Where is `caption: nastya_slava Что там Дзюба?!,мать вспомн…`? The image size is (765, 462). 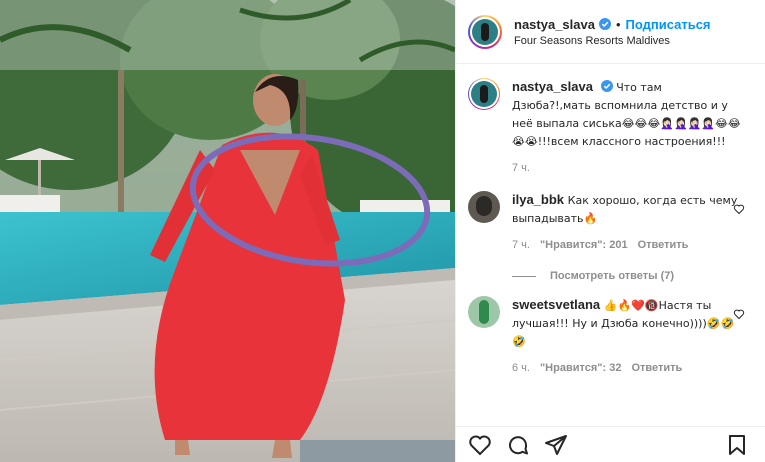
caption: nastya_slava Что там Дзюба?!,мать вспомн… is located at coordinates (610, 127).